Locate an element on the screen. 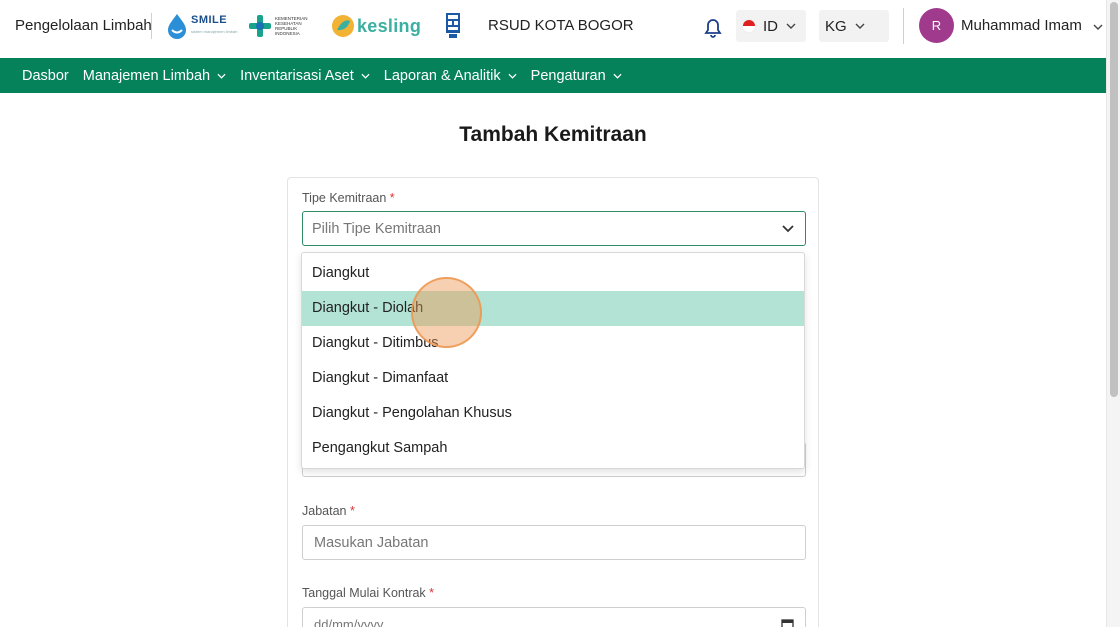 The width and height of the screenshot is (1120, 627). option-diangkut-diolah: Diangkut - Diolah is located at coordinates (553, 308).